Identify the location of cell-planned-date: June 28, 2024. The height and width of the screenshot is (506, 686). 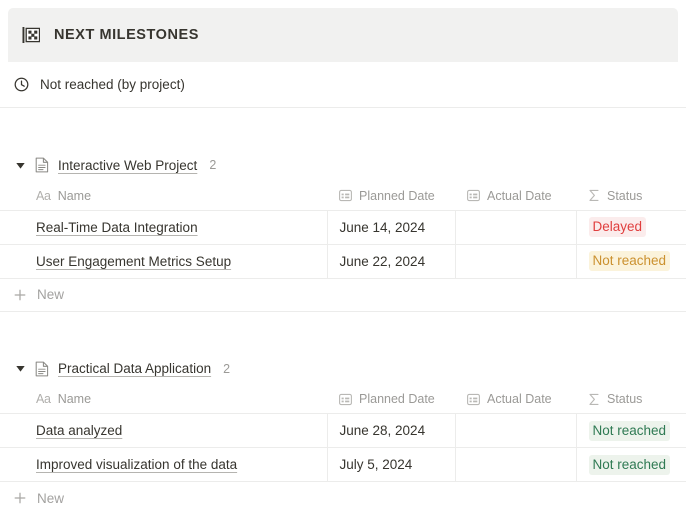
(391, 430).